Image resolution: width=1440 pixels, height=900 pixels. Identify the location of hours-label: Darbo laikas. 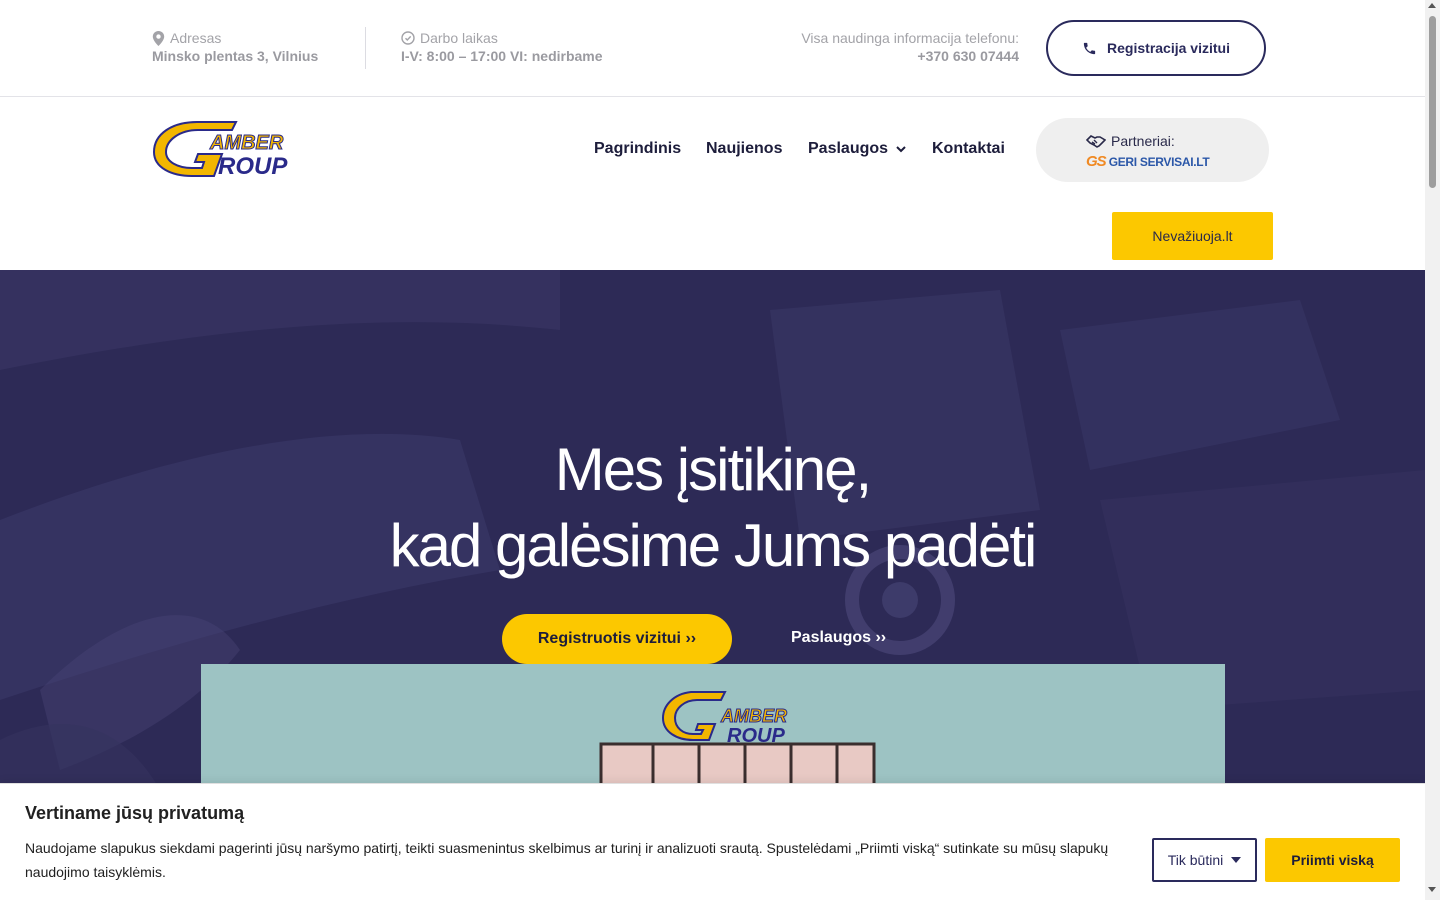
(459, 38).